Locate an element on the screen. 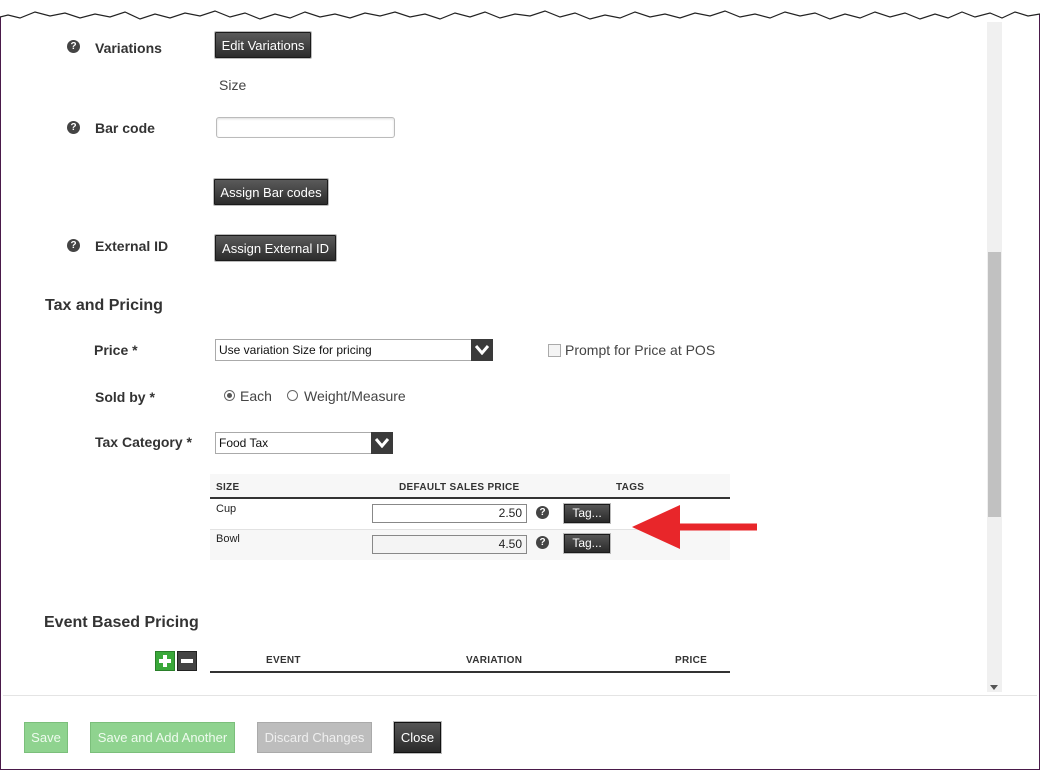  close-button: Close is located at coordinates (417, 737).